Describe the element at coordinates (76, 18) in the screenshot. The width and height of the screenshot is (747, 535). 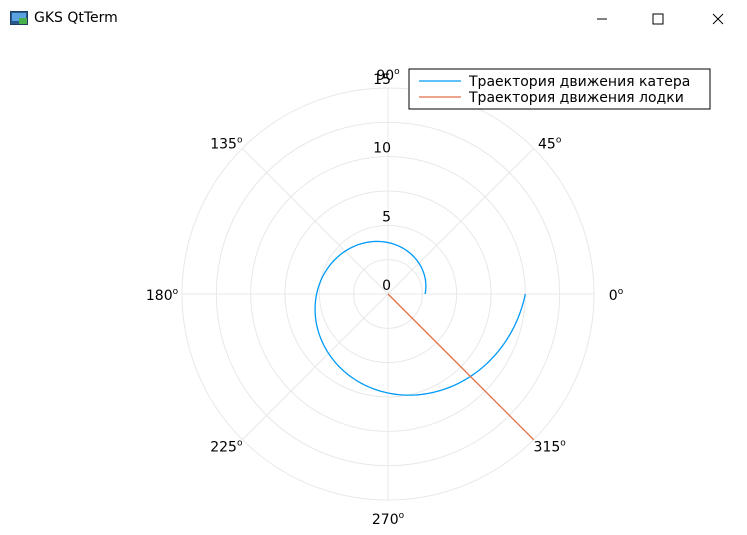
I see `window-title: GKS QtTerm` at that location.